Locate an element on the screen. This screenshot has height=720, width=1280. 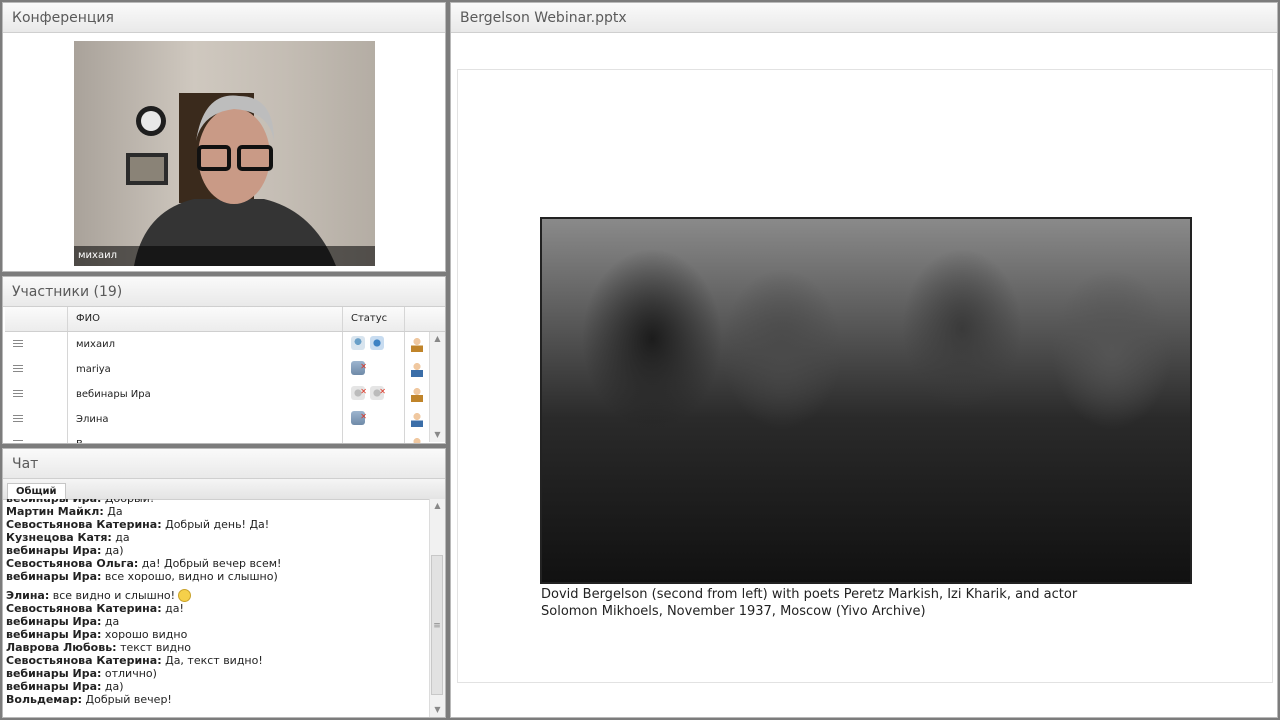
chat-author: Лаврова Любовь: is located at coordinates (61, 647).